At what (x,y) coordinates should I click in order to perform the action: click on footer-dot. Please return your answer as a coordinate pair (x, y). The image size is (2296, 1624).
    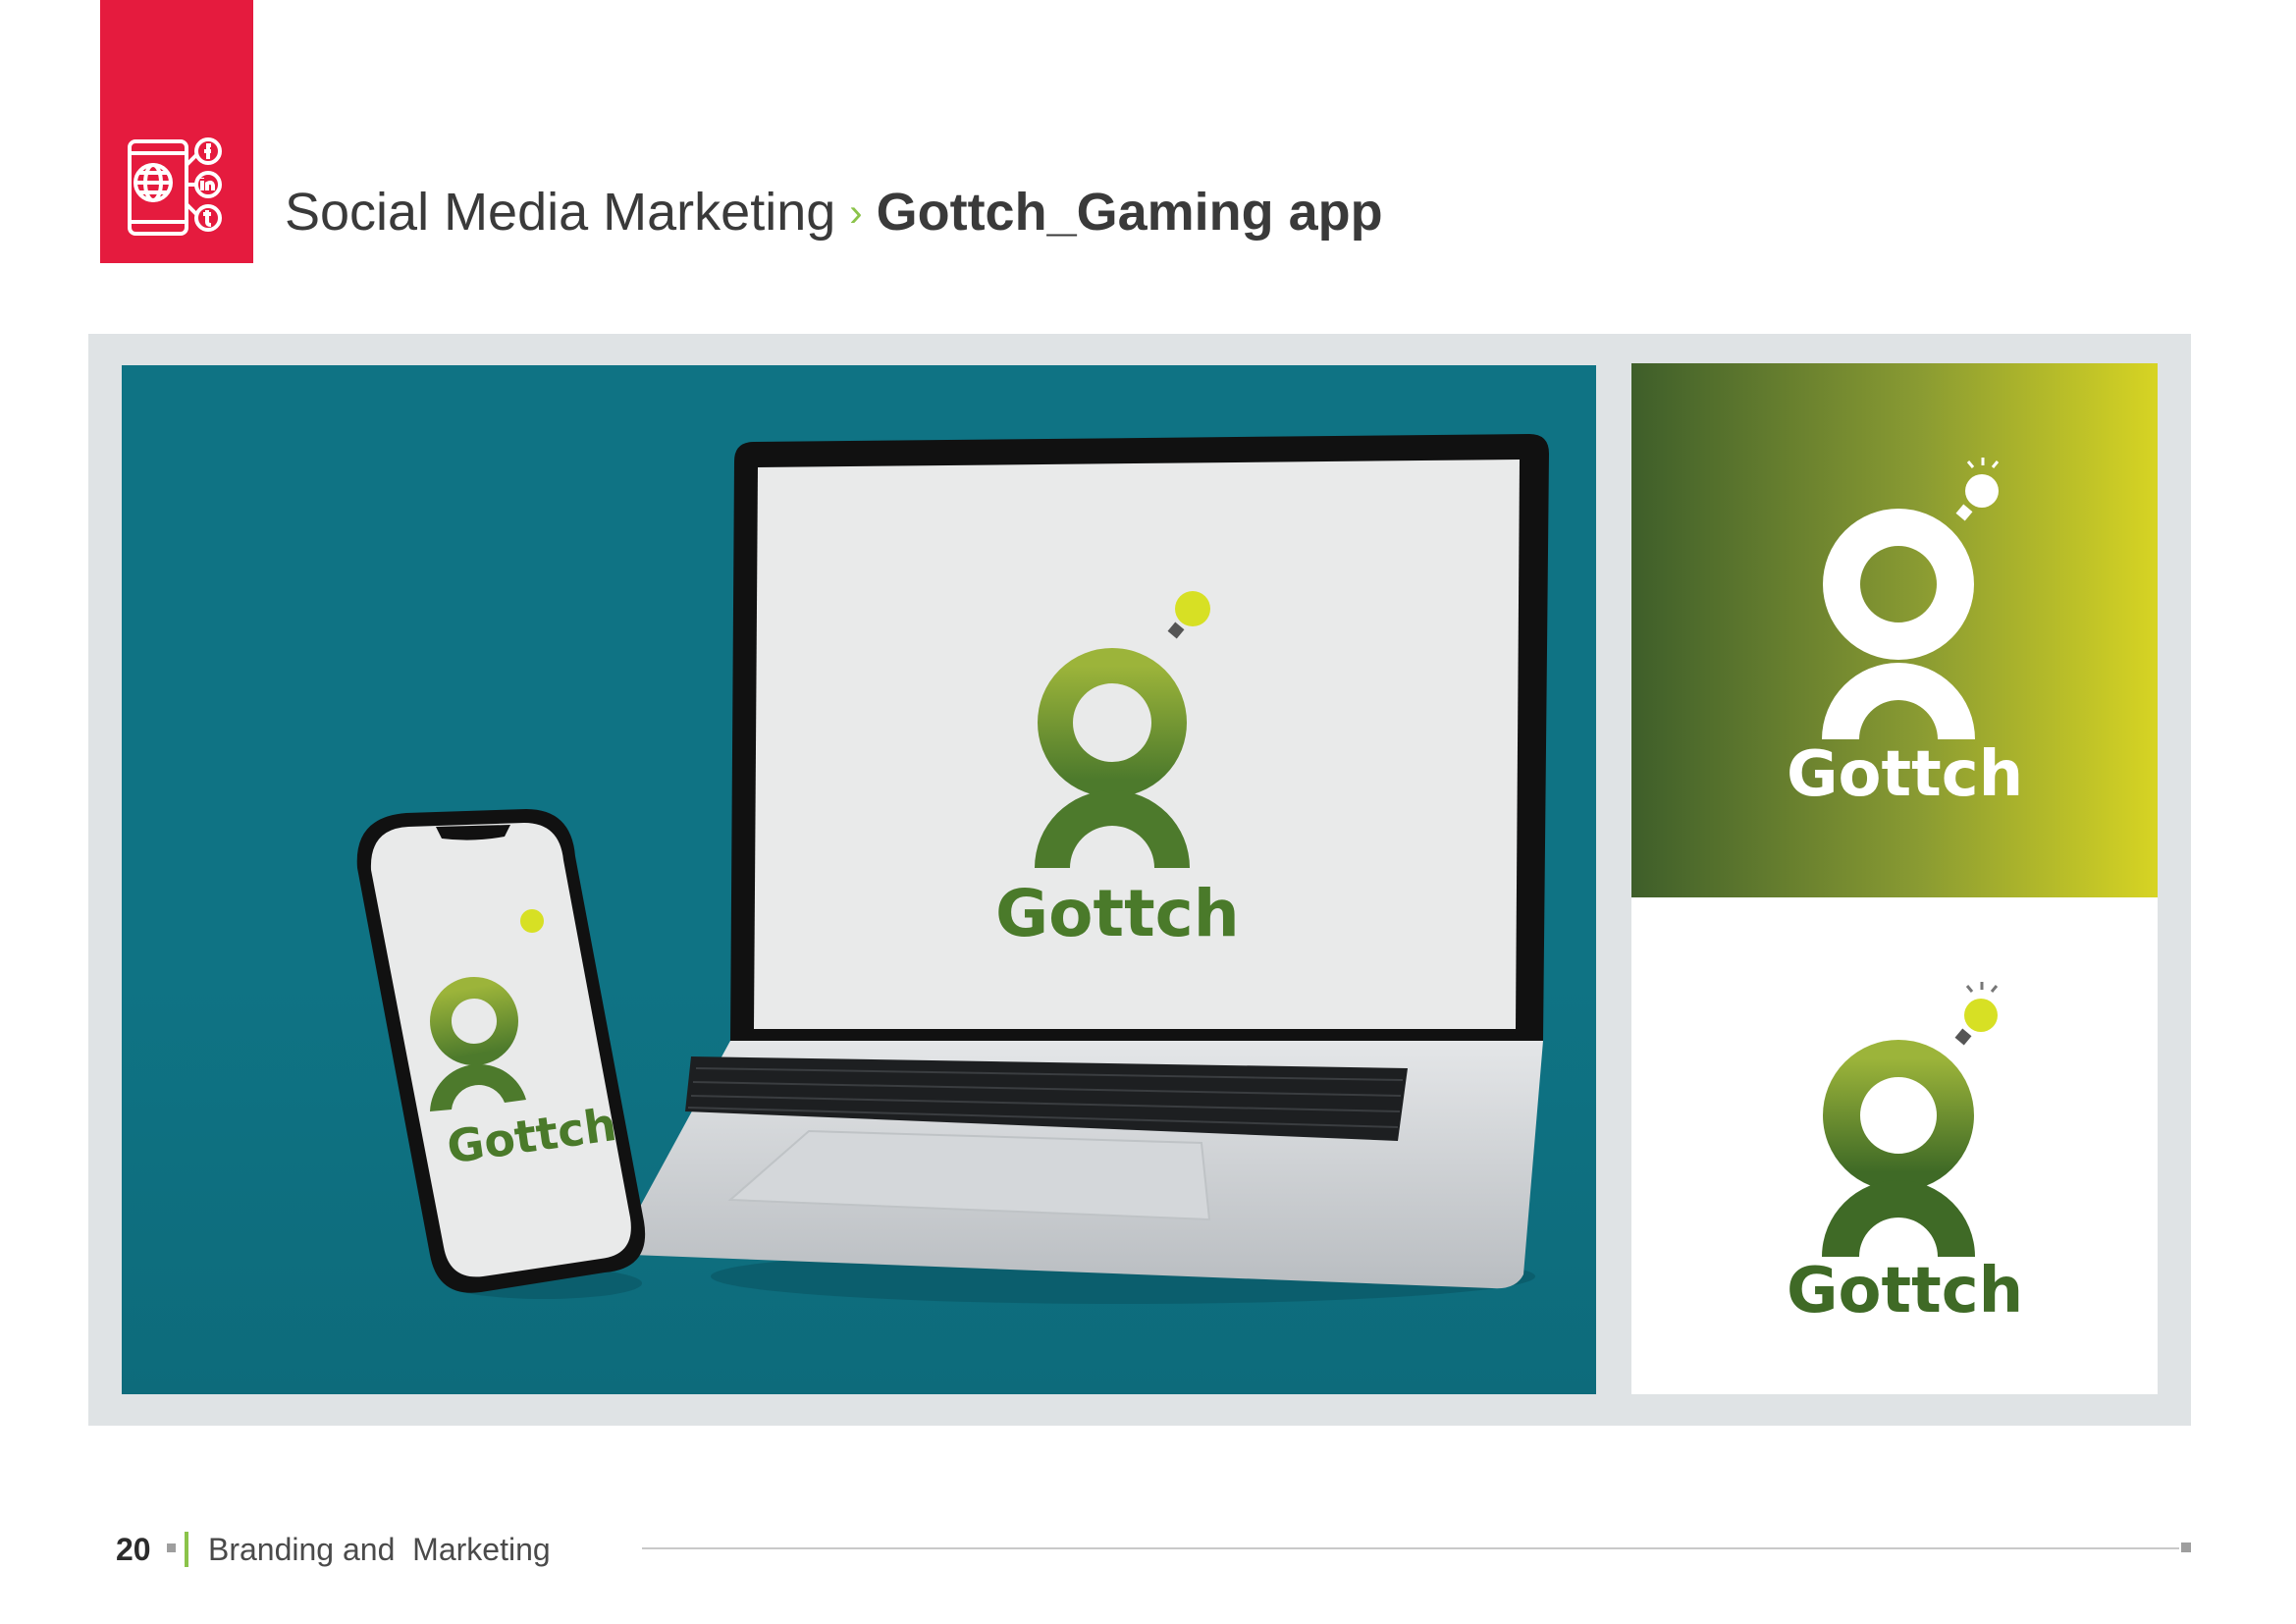
    Looking at the image, I should click on (171, 1547).